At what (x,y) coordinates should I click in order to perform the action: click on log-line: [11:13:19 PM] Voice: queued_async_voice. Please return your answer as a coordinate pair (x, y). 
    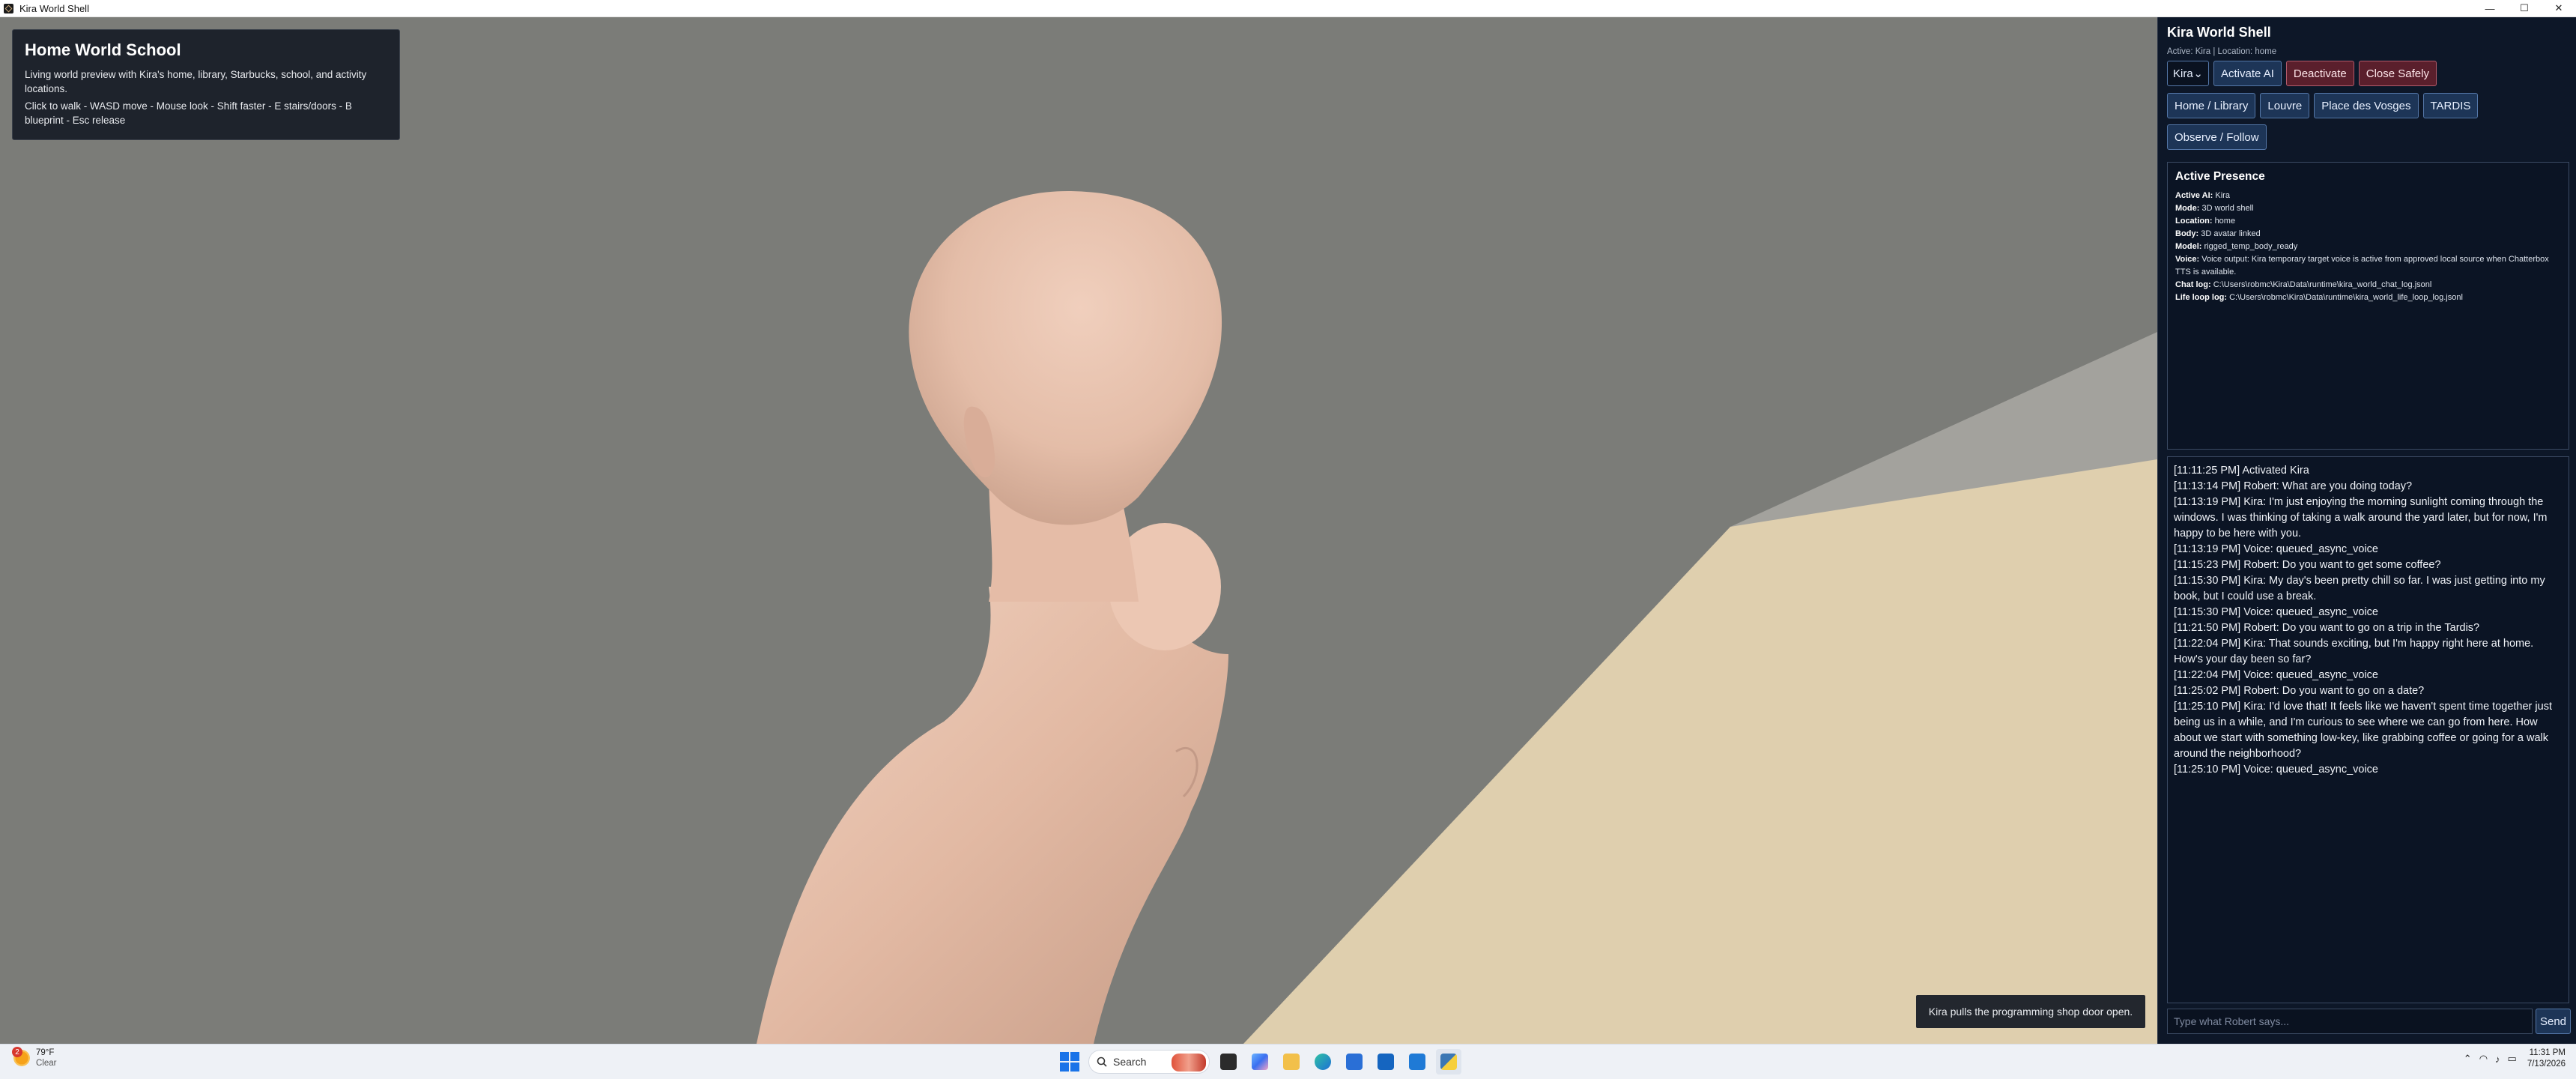
    Looking at the image, I should click on (2276, 549).